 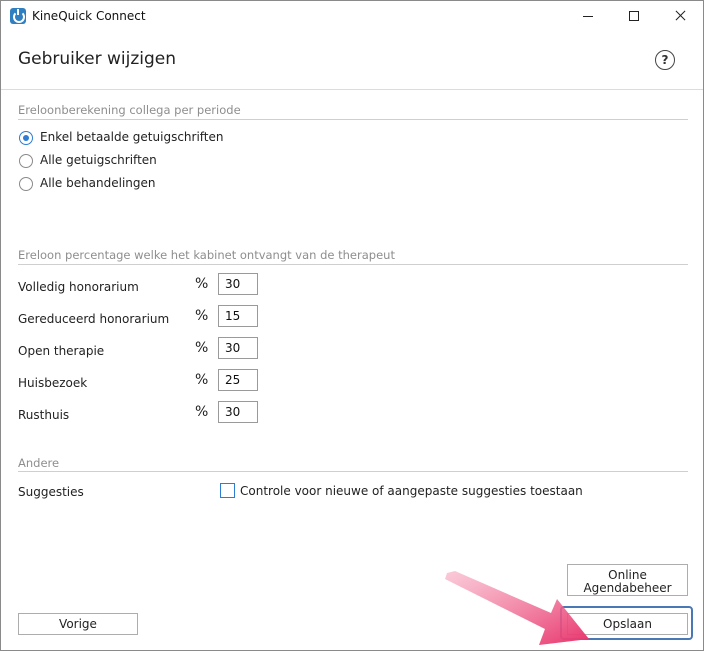 What do you see at coordinates (352, 16) in the screenshot?
I see `title-bar: KineQuick Connect` at bounding box center [352, 16].